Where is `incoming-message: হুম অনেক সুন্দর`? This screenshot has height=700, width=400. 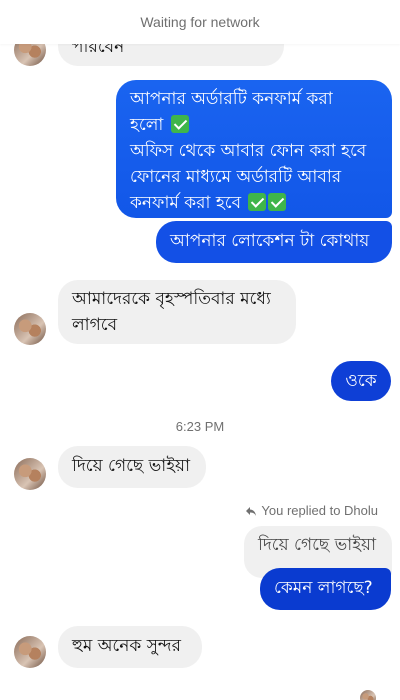 incoming-message: হুম অনেক সুন্দর is located at coordinates (130, 647).